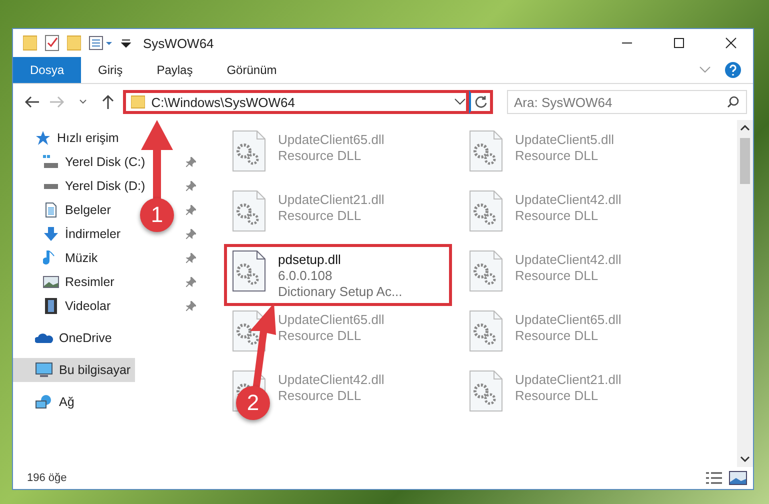 The width and height of the screenshot is (769, 504). What do you see at coordinates (110, 70) in the screenshot?
I see `ribbon-tab: Giriş` at bounding box center [110, 70].